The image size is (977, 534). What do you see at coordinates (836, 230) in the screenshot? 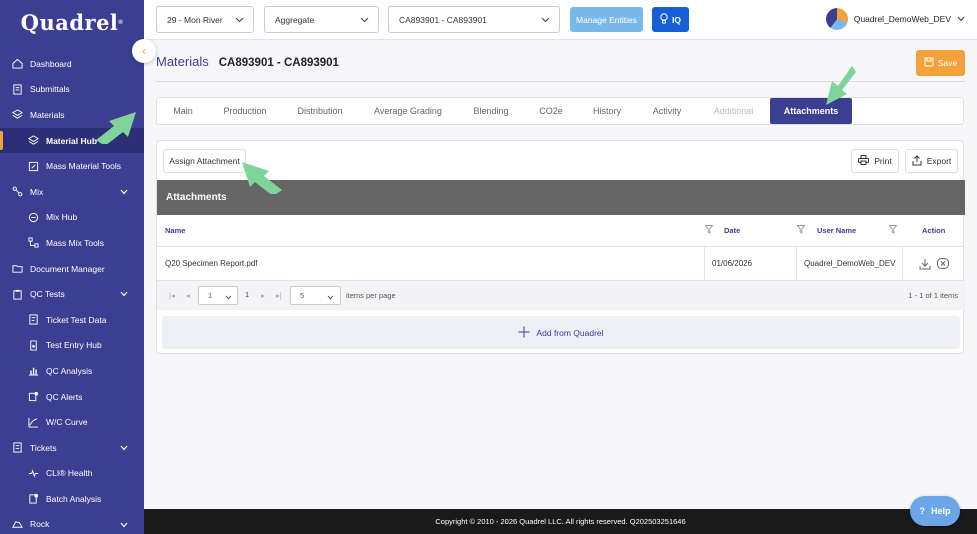
I see `column-header-user: User Name` at bounding box center [836, 230].